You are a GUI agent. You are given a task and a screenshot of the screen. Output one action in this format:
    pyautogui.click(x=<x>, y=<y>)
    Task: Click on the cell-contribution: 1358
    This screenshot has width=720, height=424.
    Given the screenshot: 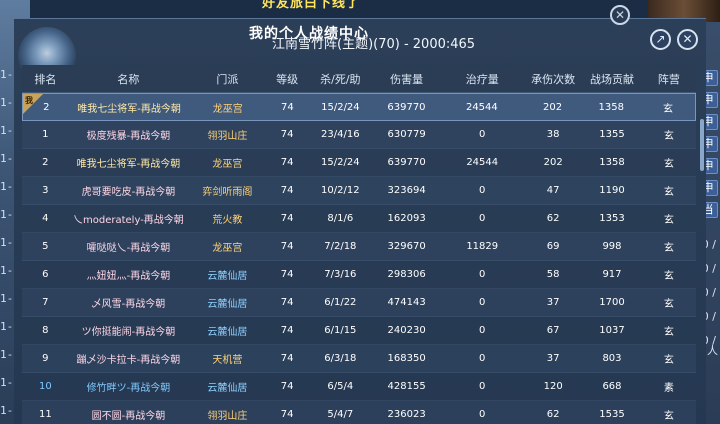 What is the action you would take?
    pyautogui.click(x=612, y=162)
    